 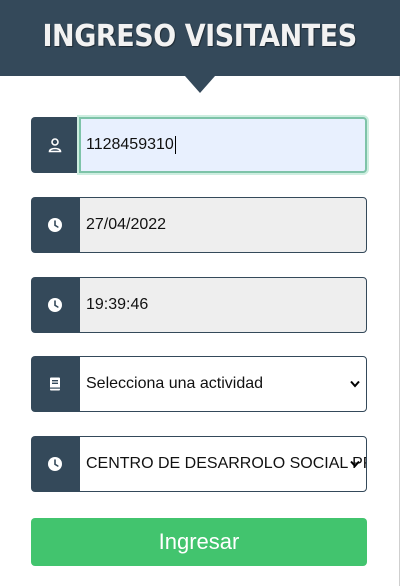 I want to click on activity-select-value: Selecciona una actividad, so click(x=175, y=383).